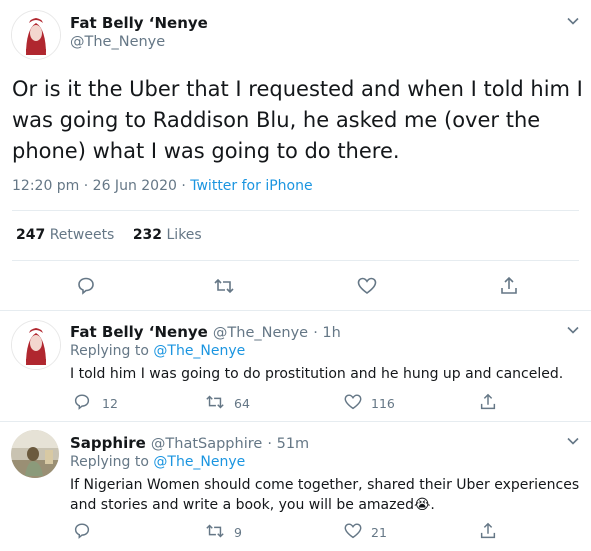  I want to click on tweet-source: Twitter for iPhone, so click(251, 186).